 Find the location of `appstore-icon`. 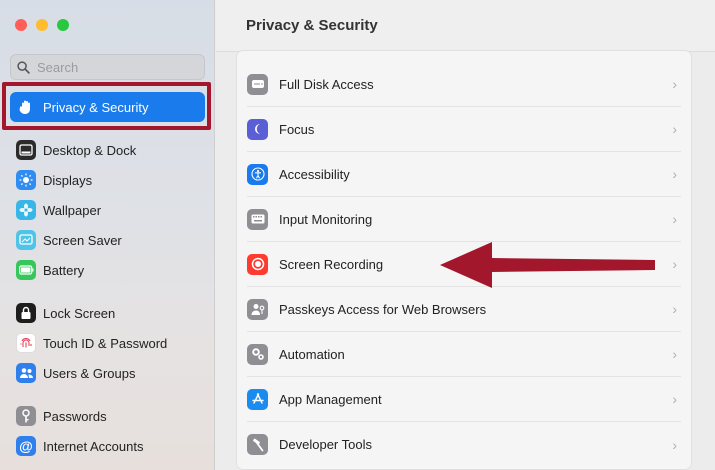

appstore-icon is located at coordinates (257, 399).